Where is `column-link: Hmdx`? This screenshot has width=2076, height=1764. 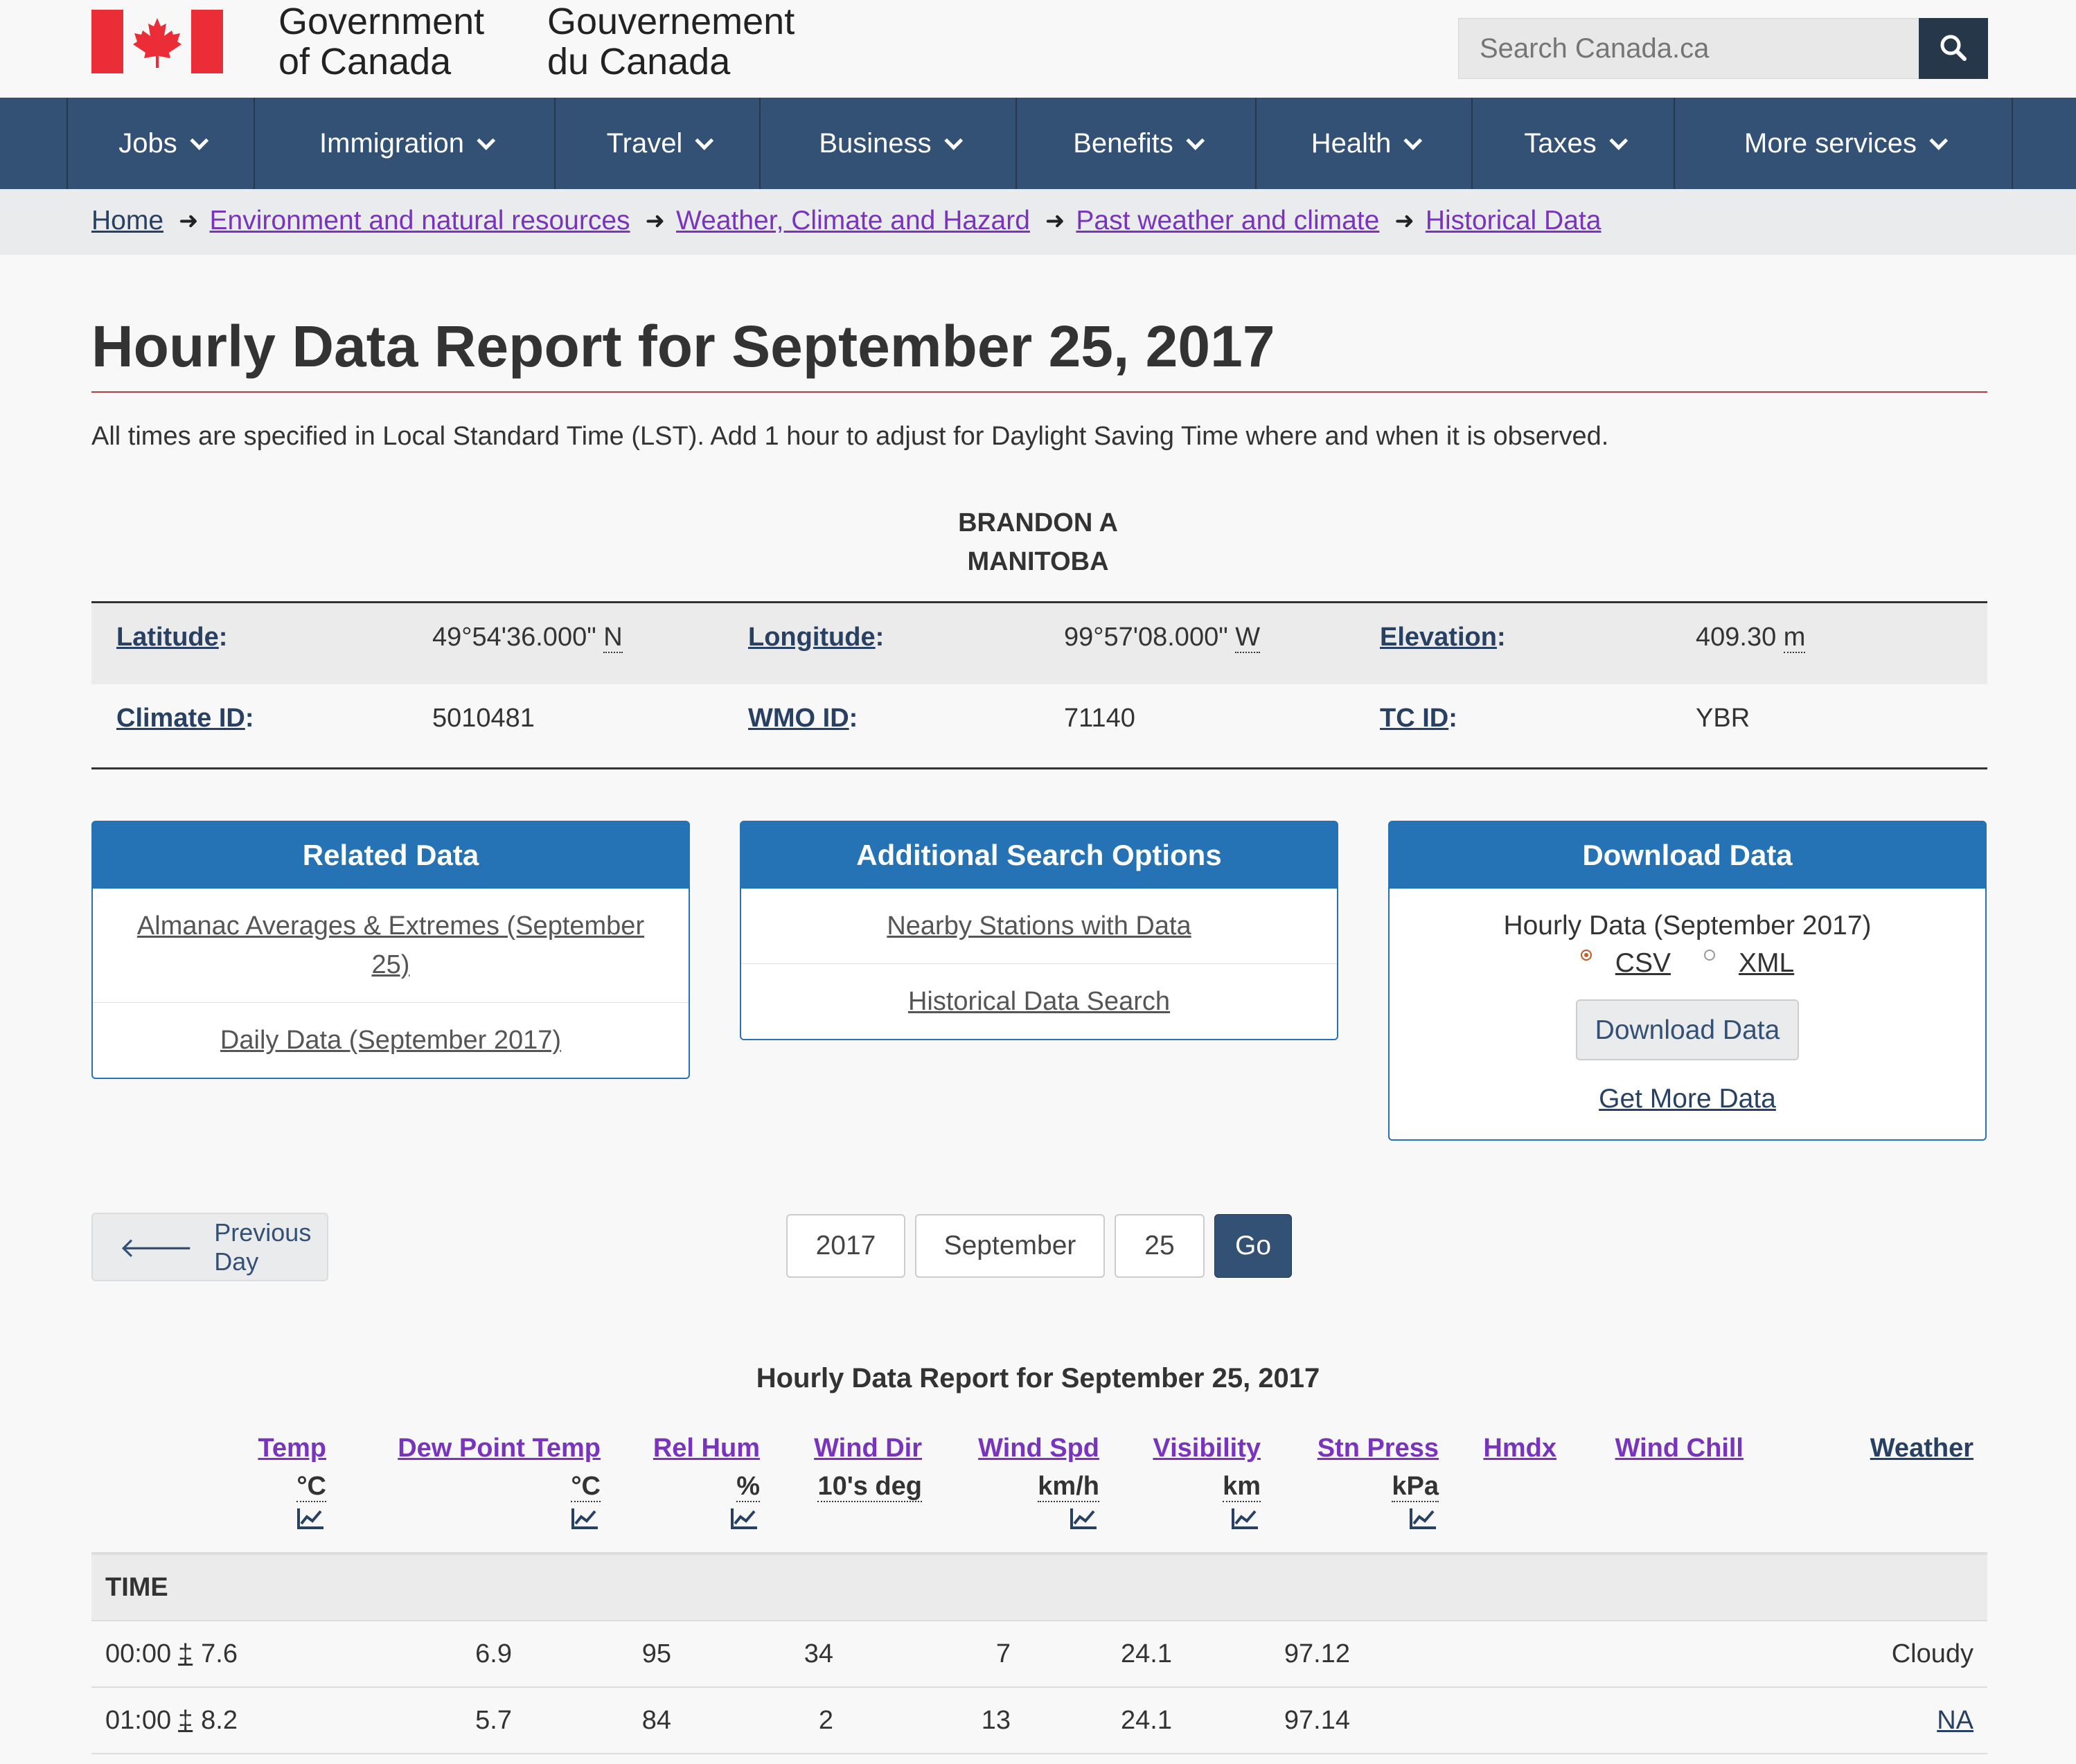
column-link: Hmdx is located at coordinates (1520, 1448).